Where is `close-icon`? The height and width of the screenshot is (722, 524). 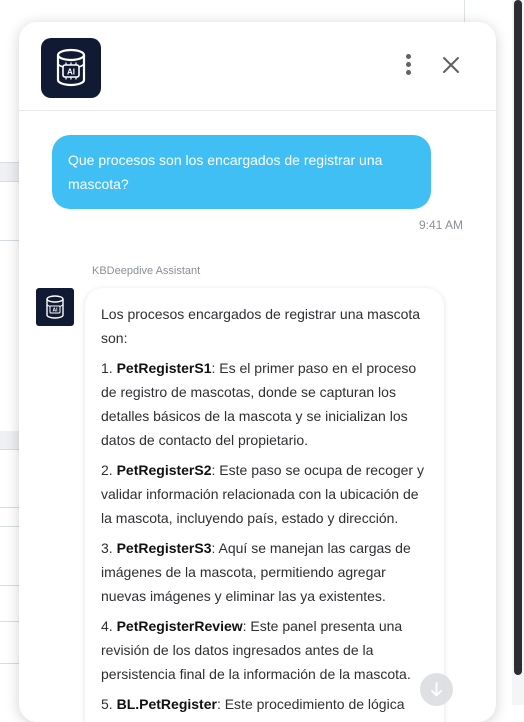 close-icon is located at coordinates (451, 65).